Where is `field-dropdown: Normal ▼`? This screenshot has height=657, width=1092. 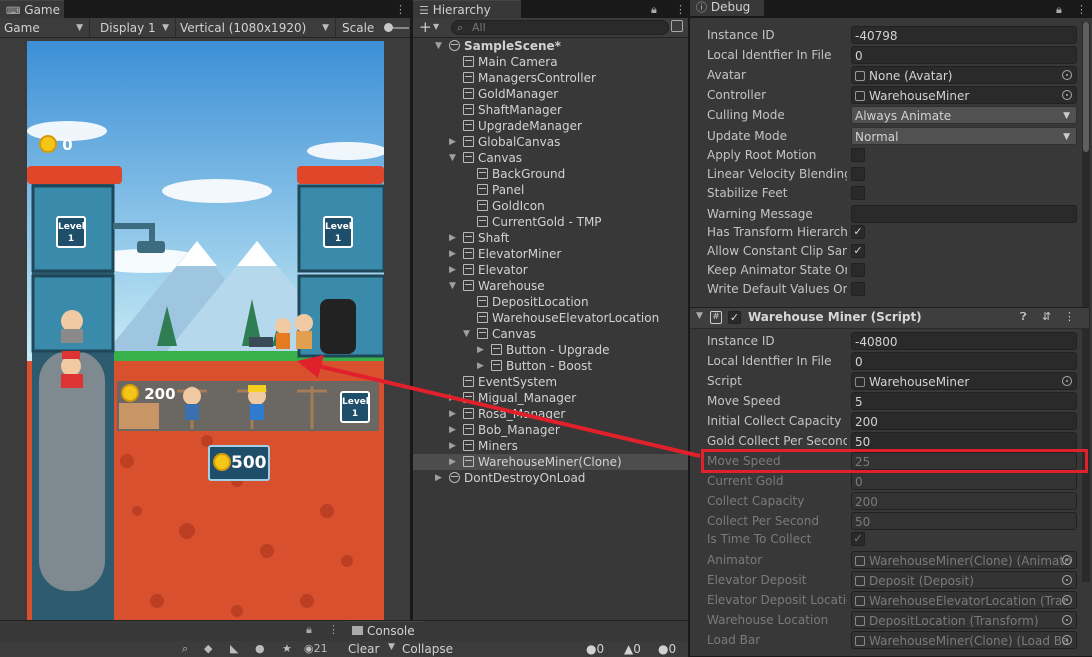 field-dropdown: Normal ▼ is located at coordinates (964, 136).